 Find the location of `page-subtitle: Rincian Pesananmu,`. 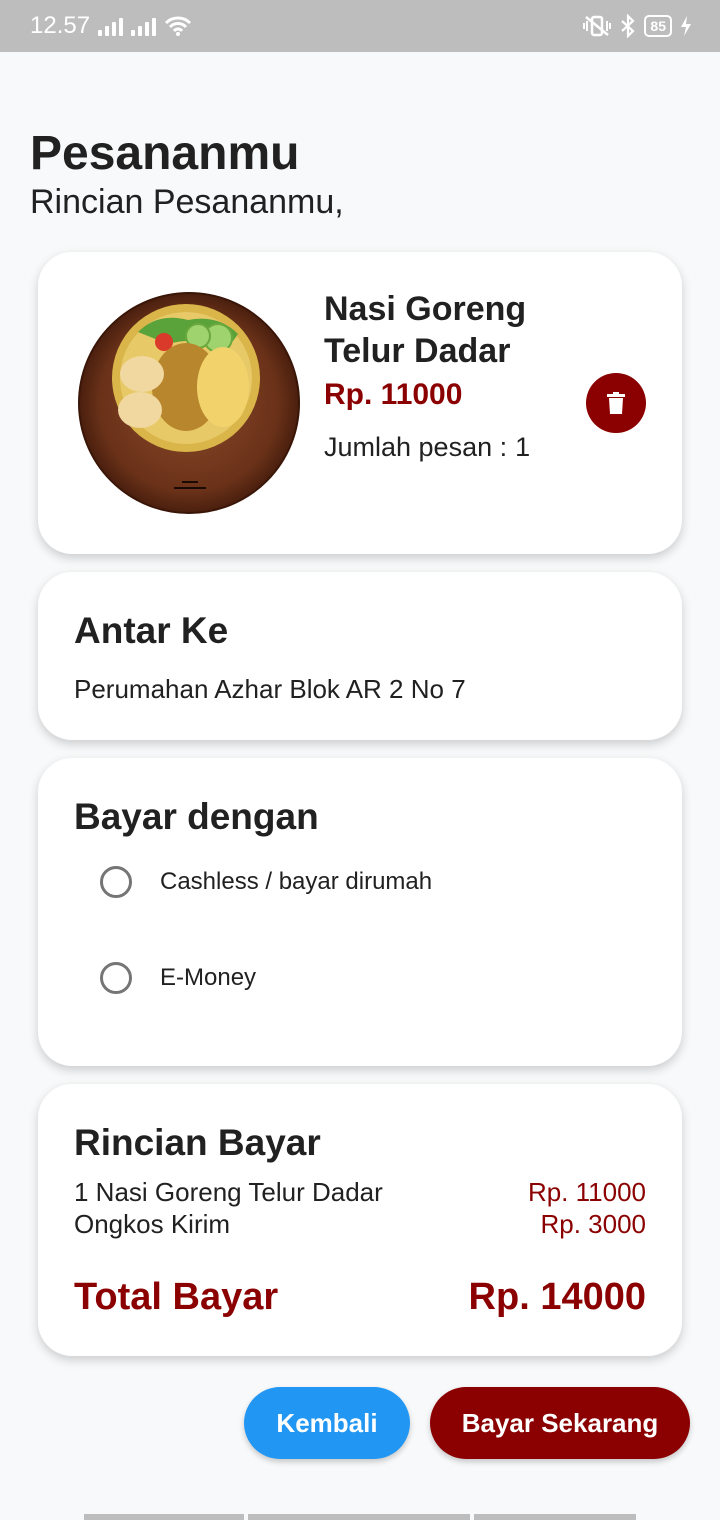

page-subtitle: Rincian Pesananmu, is located at coordinates (187, 202).